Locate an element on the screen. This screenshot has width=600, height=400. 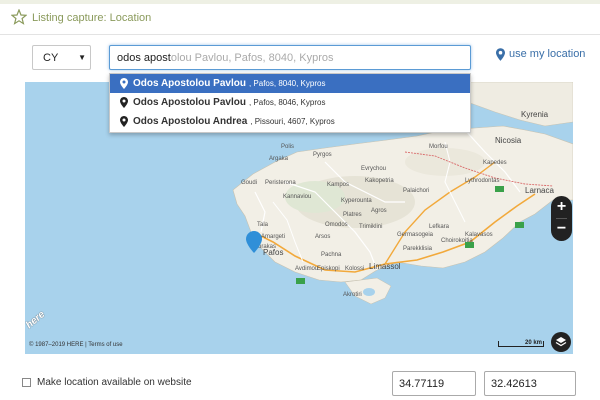
zoom-control: + − is located at coordinates (561, 218).